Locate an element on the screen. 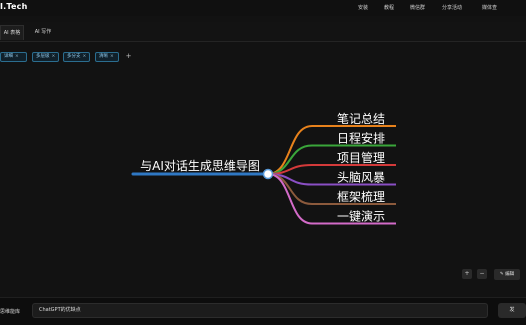  app-logo: I.Tech is located at coordinates (13, 6).